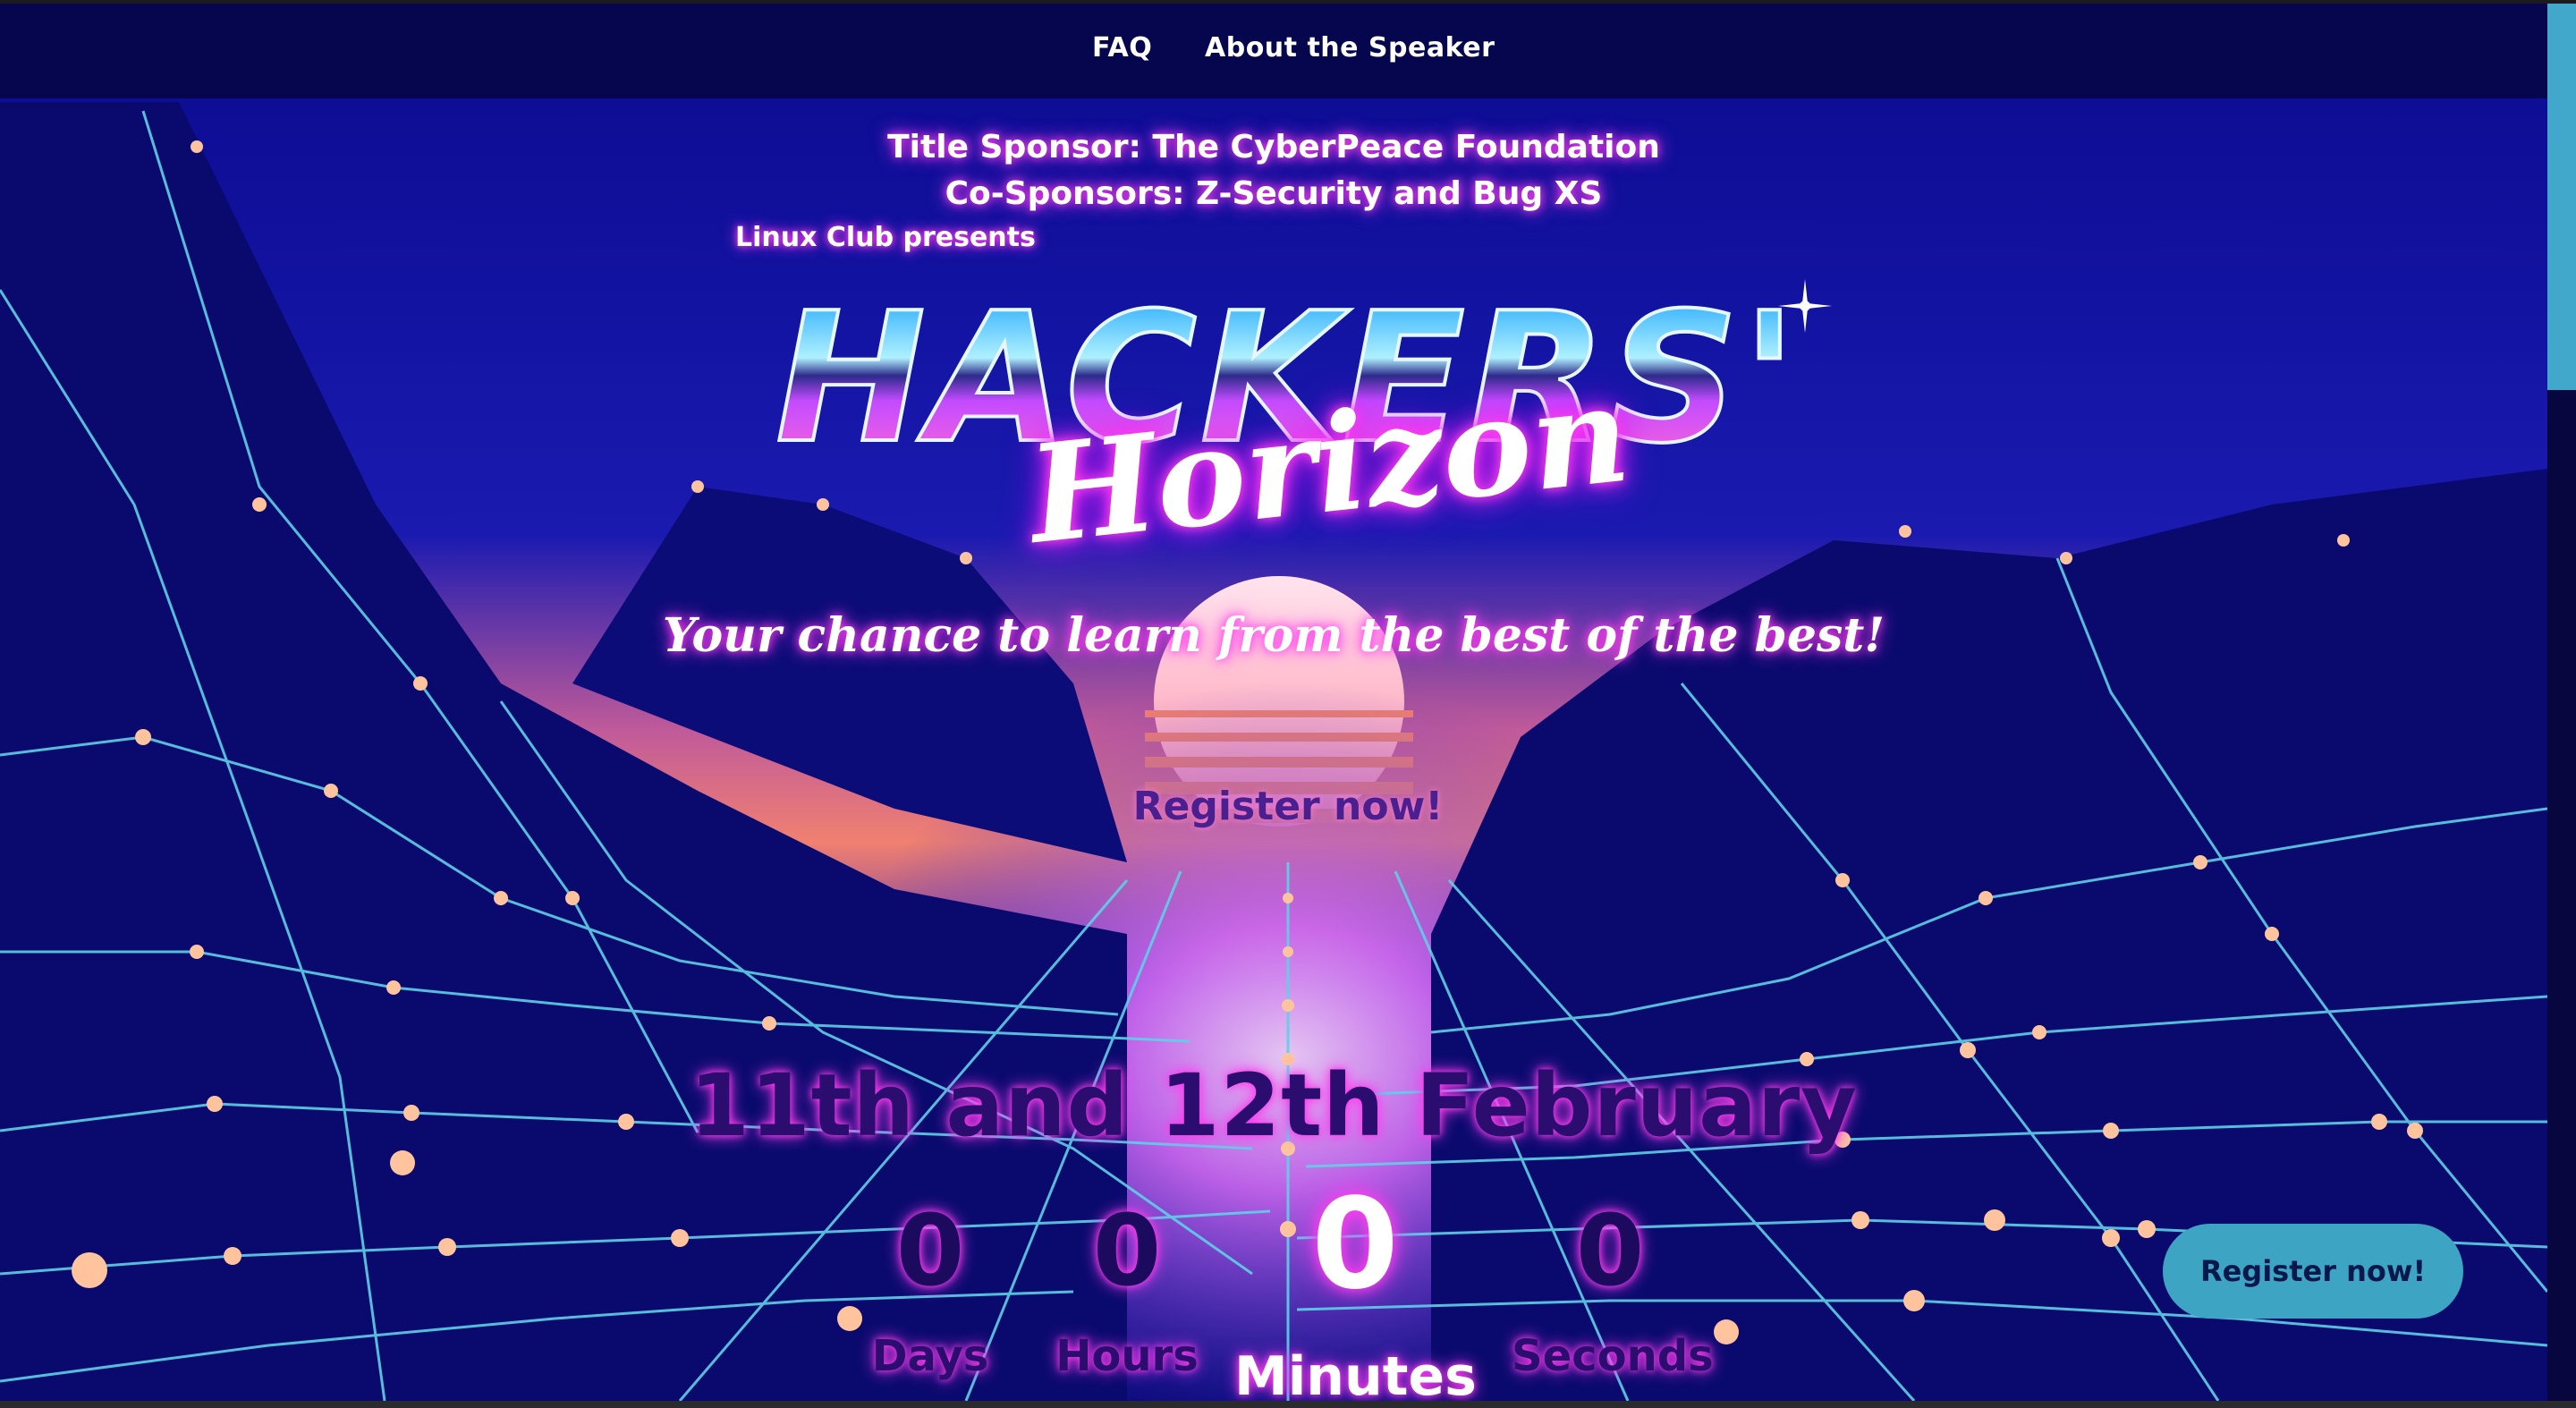  I want to click on co-sponsors-text: Co-Sponsors: Z-Security and Bug XS, so click(1274, 193).